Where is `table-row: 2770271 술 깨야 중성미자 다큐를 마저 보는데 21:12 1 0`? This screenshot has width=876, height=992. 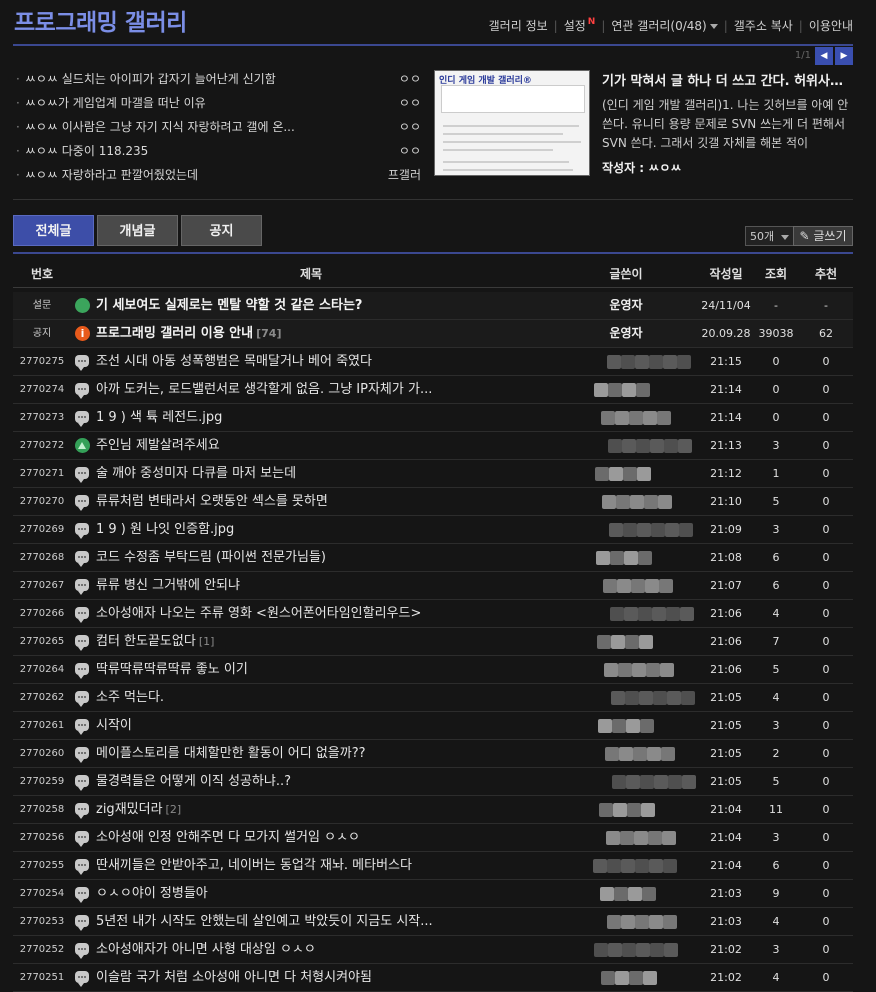 table-row: 2770271 술 깨야 중성미자 다큐를 마저 보는데 21:12 1 0 is located at coordinates (433, 474).